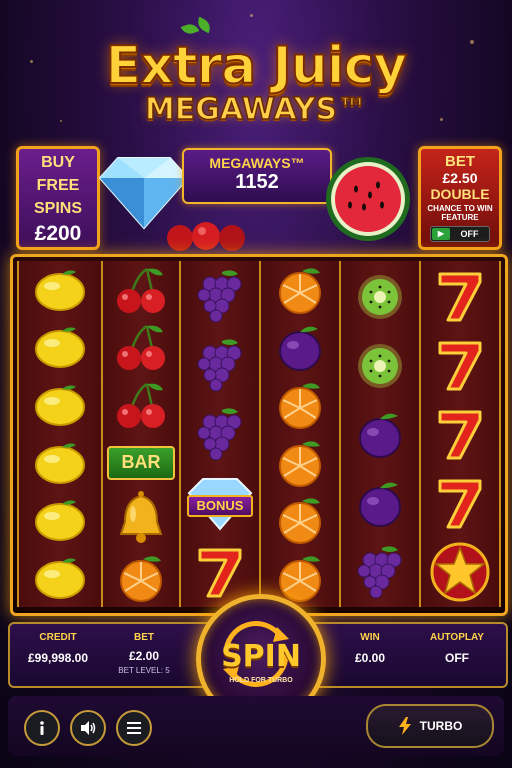  What do you see at coordinates (206, 236) in the screenshot?
I see `cherries-icon` at bounding box center [206, 236].